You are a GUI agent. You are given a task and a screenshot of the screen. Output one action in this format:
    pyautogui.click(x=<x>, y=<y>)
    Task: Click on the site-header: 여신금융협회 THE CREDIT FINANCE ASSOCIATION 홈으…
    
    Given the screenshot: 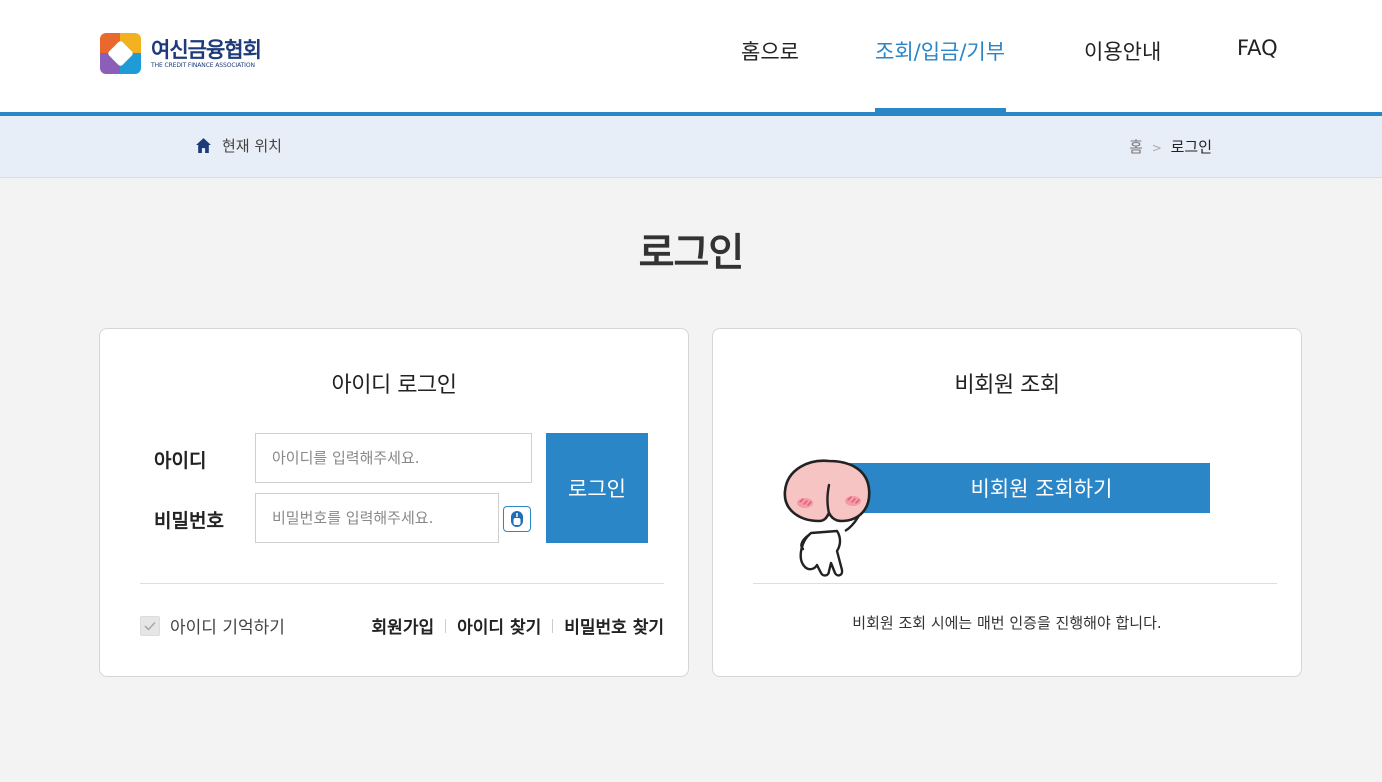 What is the action you would take?
    pyautogui.click(x=691, y=58)
    